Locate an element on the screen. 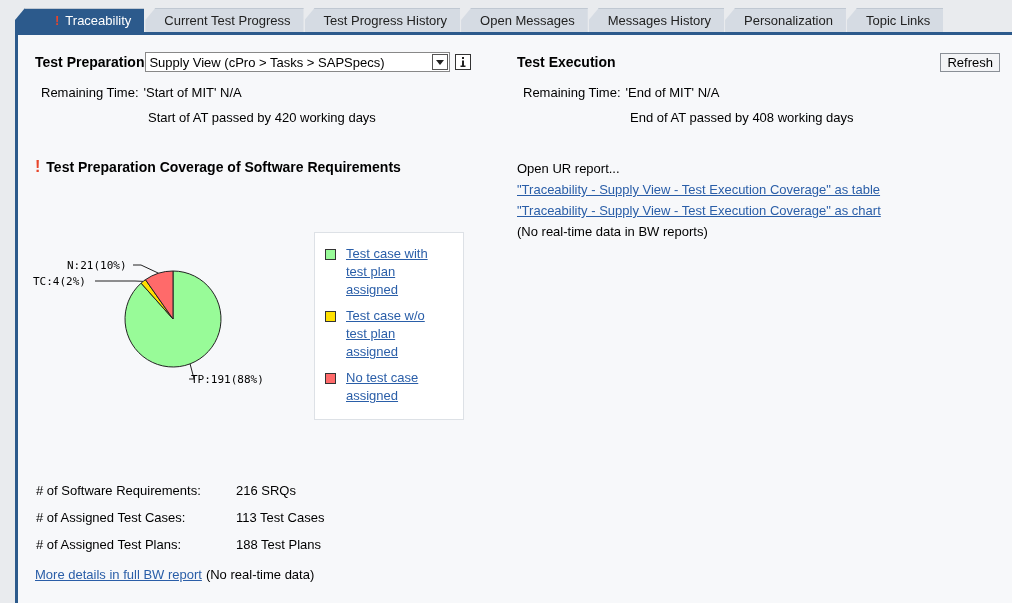 The image size is (1012, 603). section-title: Test Execution is located at coordinates (566, 62).